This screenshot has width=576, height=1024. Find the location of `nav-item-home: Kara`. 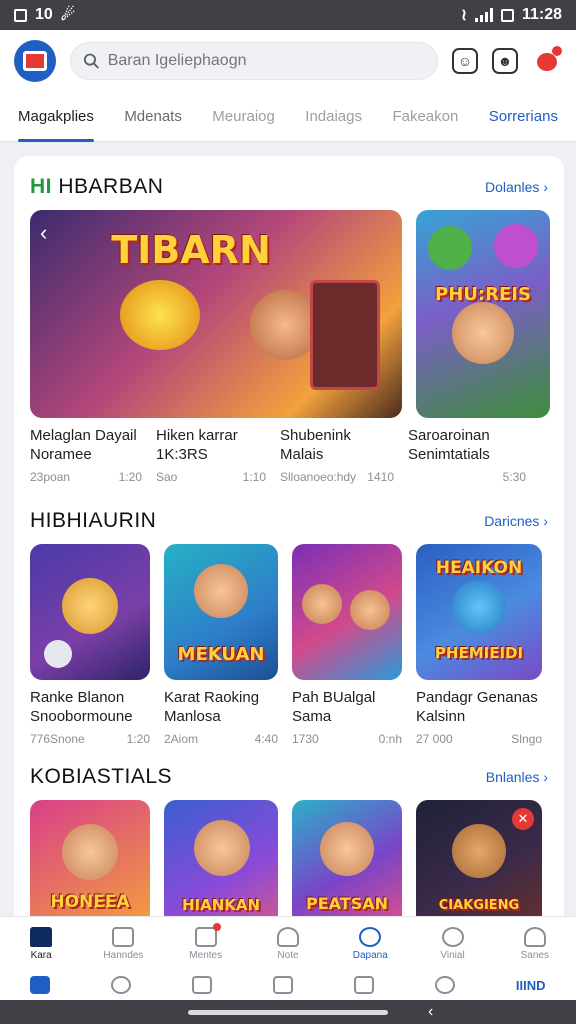

nav-item-home: Kara is located at coordinates (41, 943).